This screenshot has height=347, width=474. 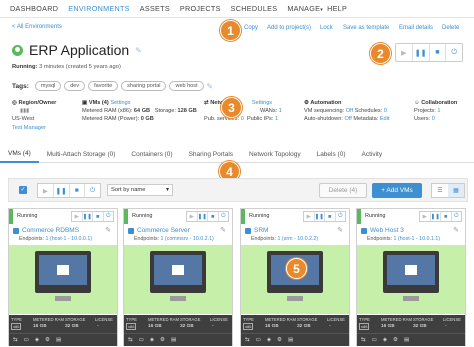 I want to click on nav-dashboard: DASHBOARD, so click(x=34, y=8).